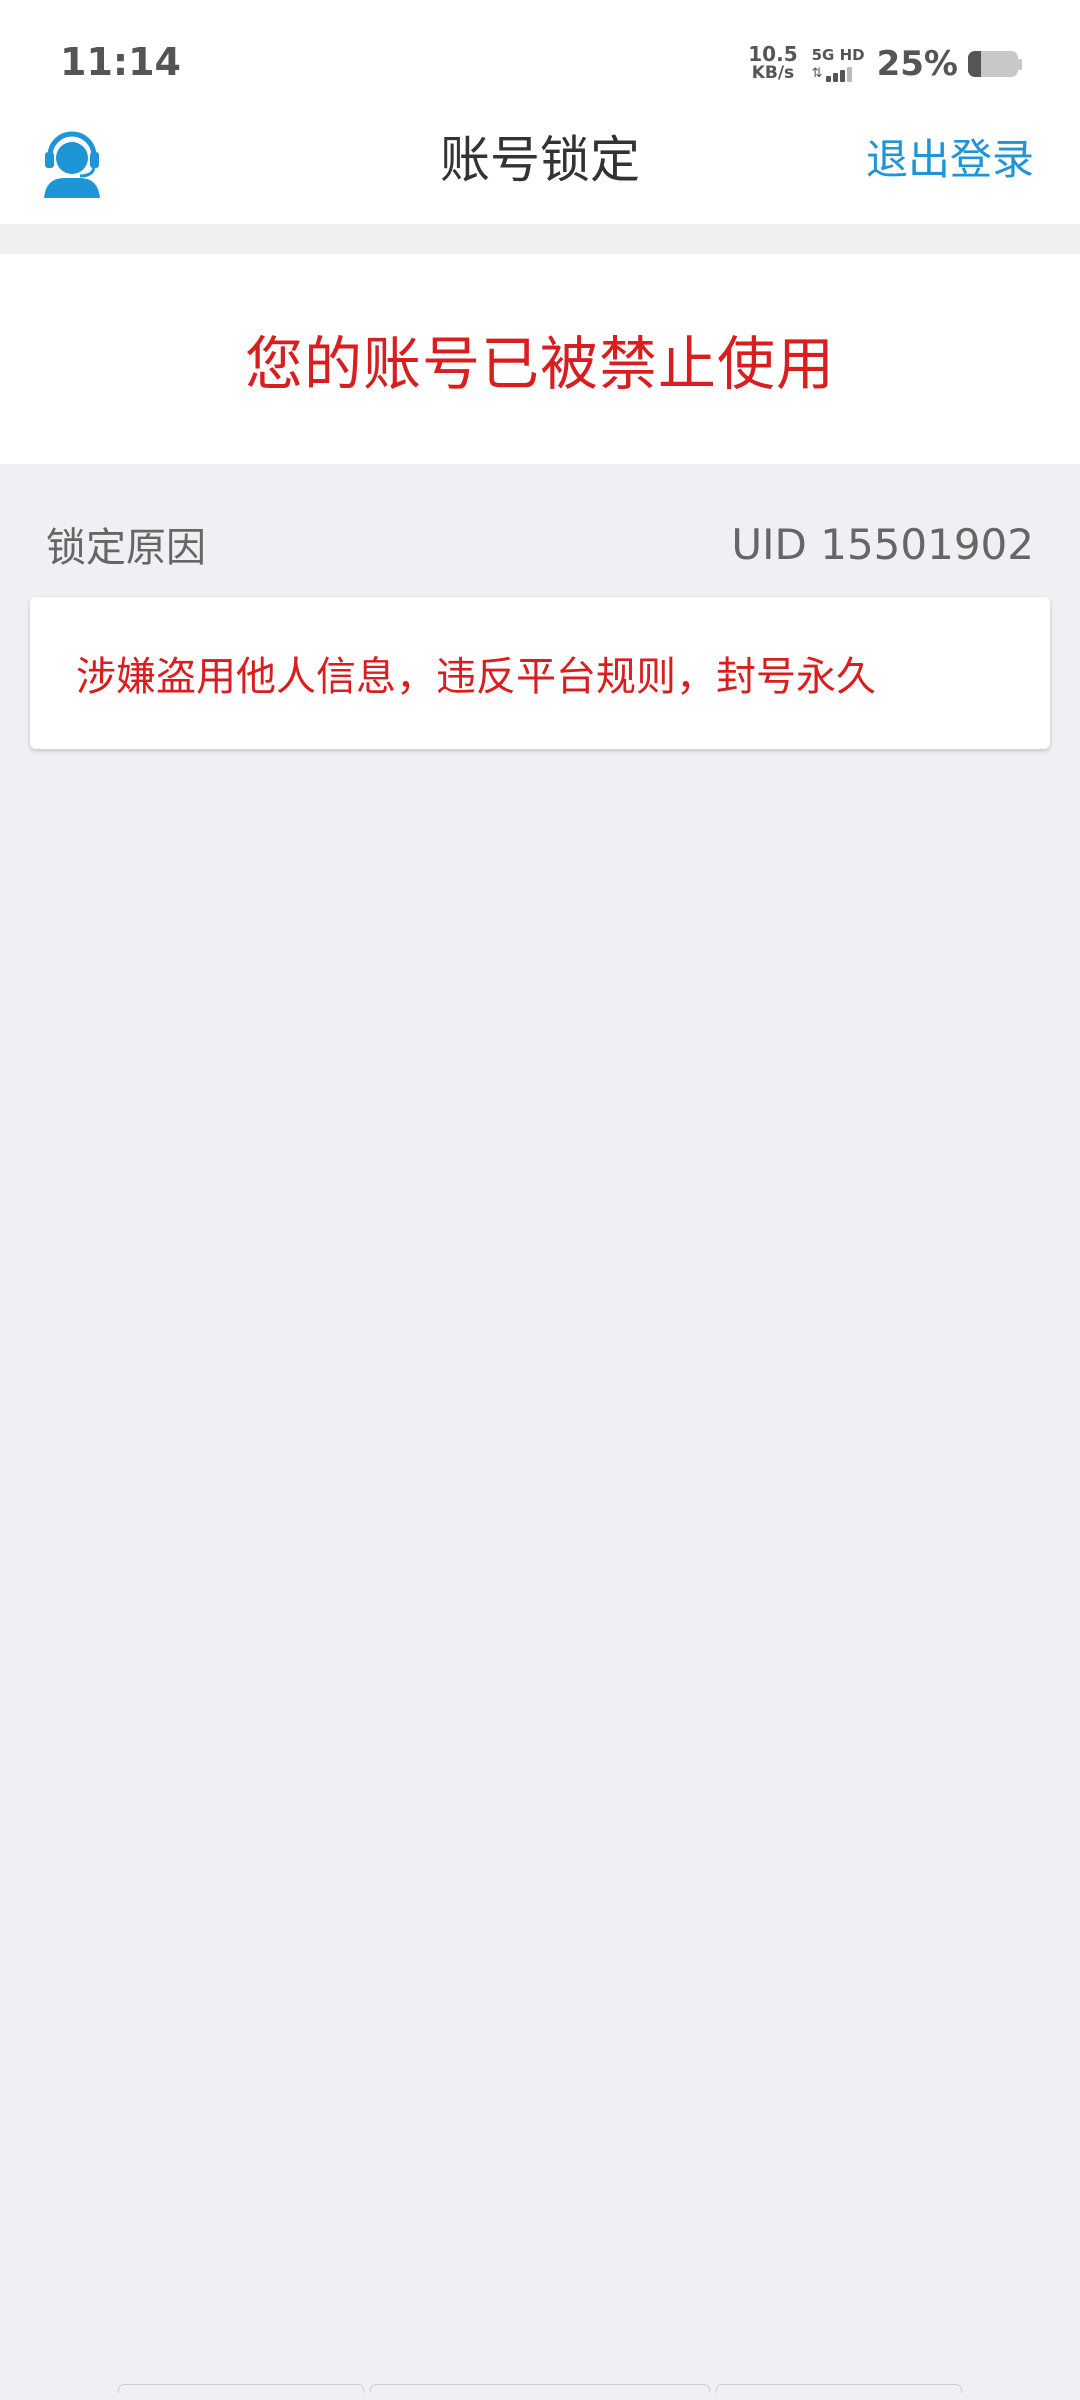  What do you see at coordinates (833, 74) in the screenshot?
I see `signal-bars-icon: ⇅` at bounding box center [833, 74].